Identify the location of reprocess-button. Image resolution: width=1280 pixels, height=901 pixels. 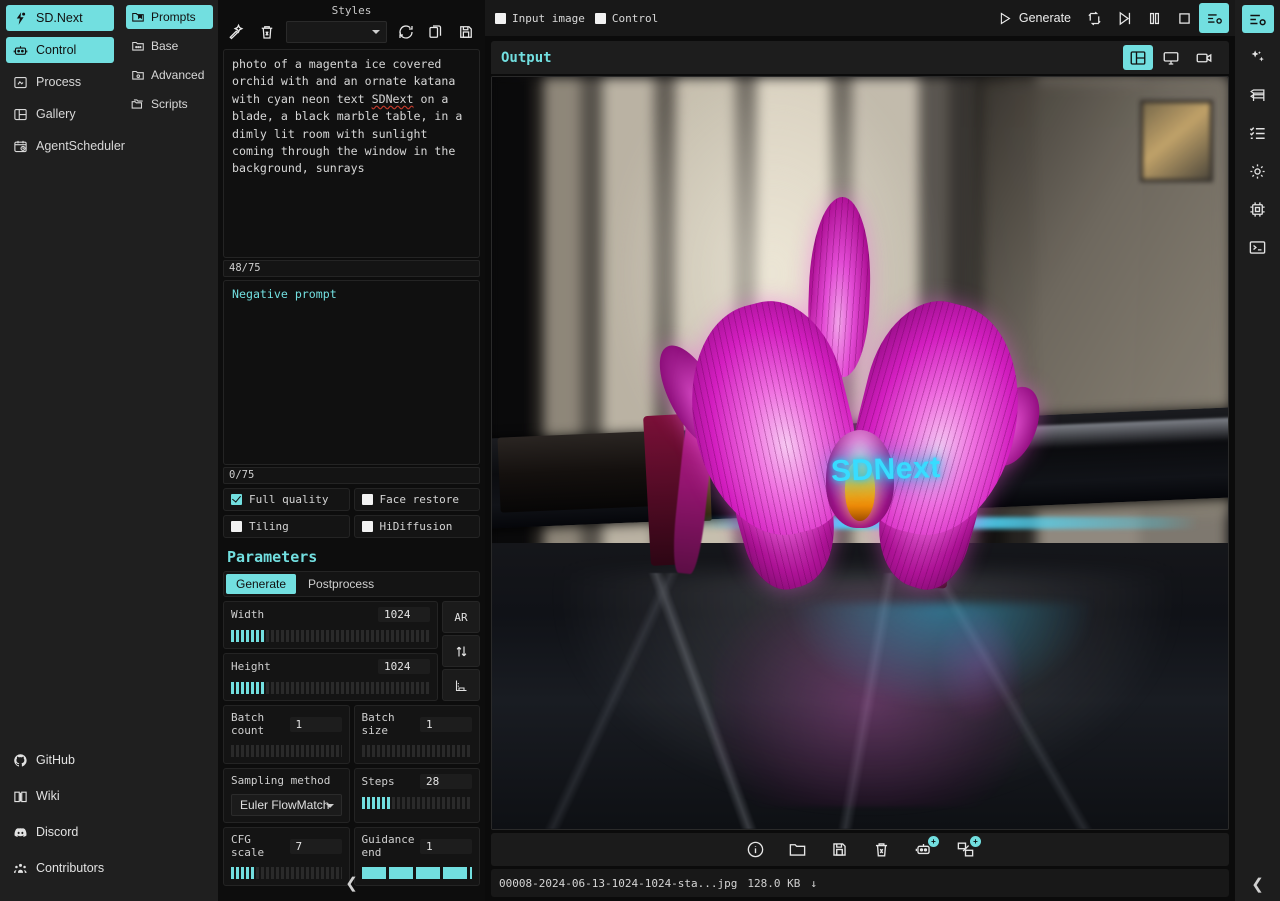
(1094, 18).